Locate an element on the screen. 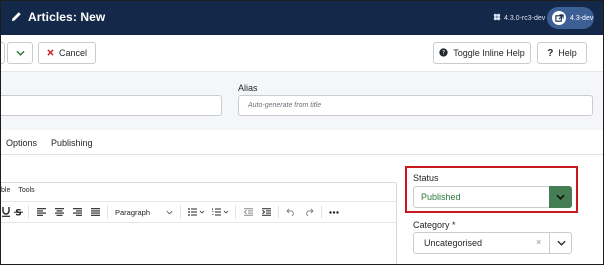 Image resolution: width=604 pixels, height=265 pixels. question-circle-icon: ? is located at coordinates (443, 53).